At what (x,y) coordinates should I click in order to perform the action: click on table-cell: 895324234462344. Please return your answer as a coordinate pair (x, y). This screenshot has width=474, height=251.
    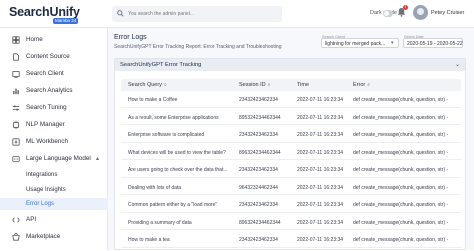
    Looking at the image, I should click on (260, 117).